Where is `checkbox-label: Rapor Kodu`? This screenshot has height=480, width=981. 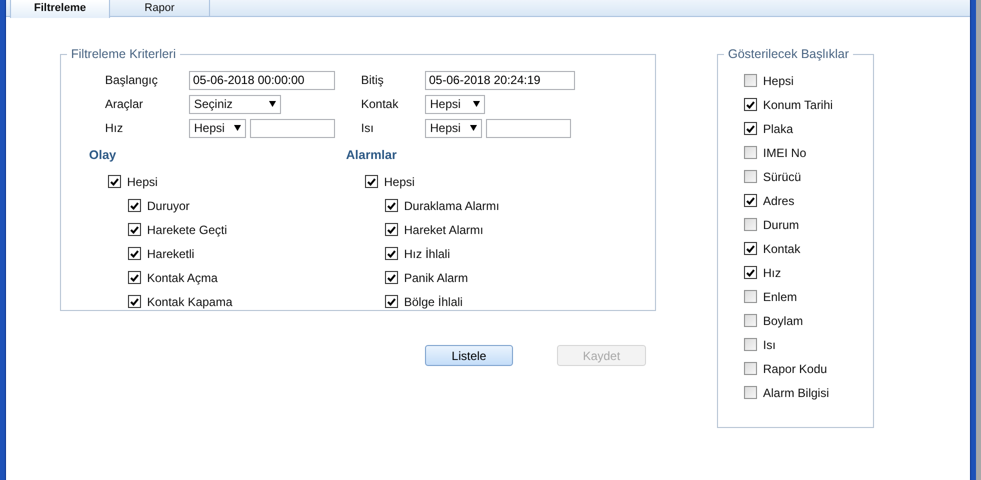 checkbox-label: Rapor Kodu is located at coordinates (795, 369).